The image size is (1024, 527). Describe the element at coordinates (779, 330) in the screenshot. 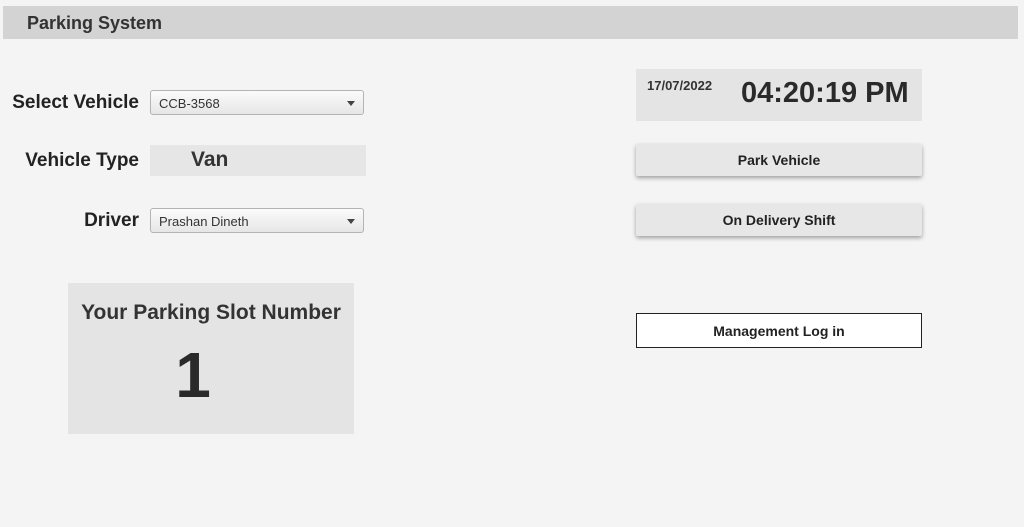

I see `management-login-button: Management Log in` at that location.